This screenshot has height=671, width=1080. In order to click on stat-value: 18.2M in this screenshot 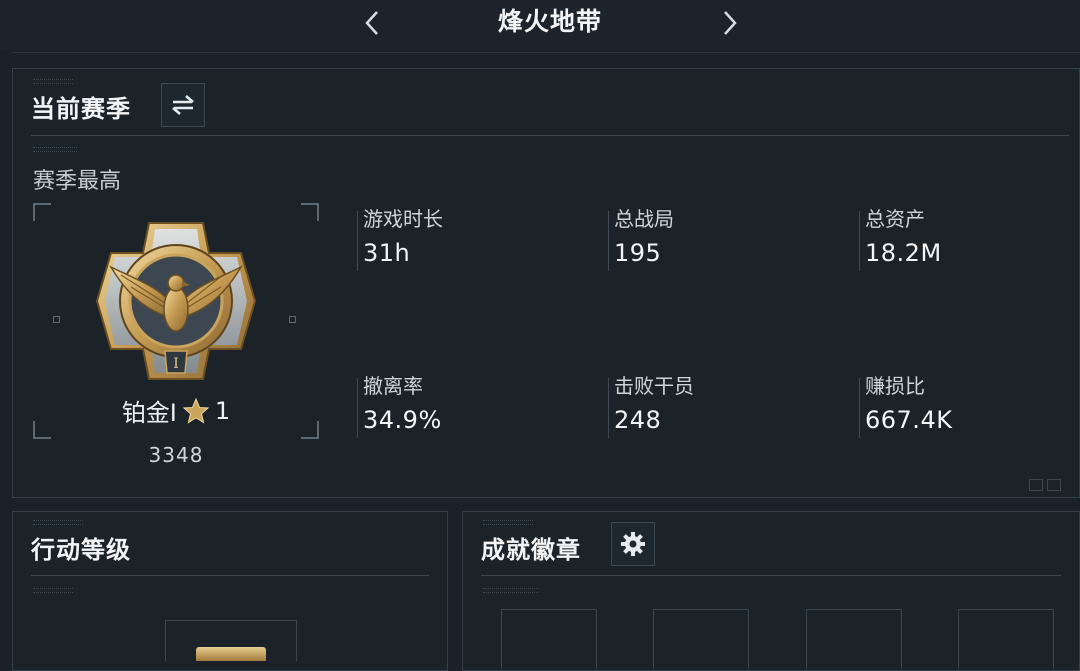, I will do `click(903, 253)`.